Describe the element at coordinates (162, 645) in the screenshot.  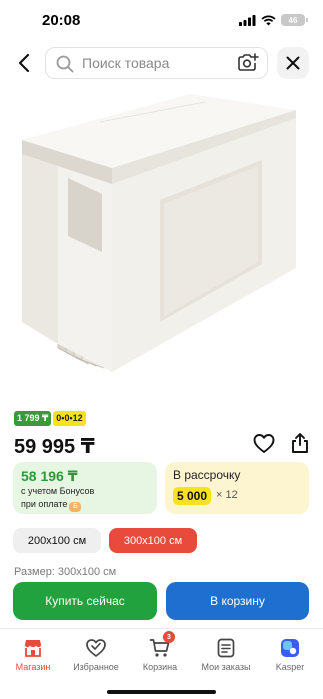
I see `cart-icon-wrapper: 3` at that location.